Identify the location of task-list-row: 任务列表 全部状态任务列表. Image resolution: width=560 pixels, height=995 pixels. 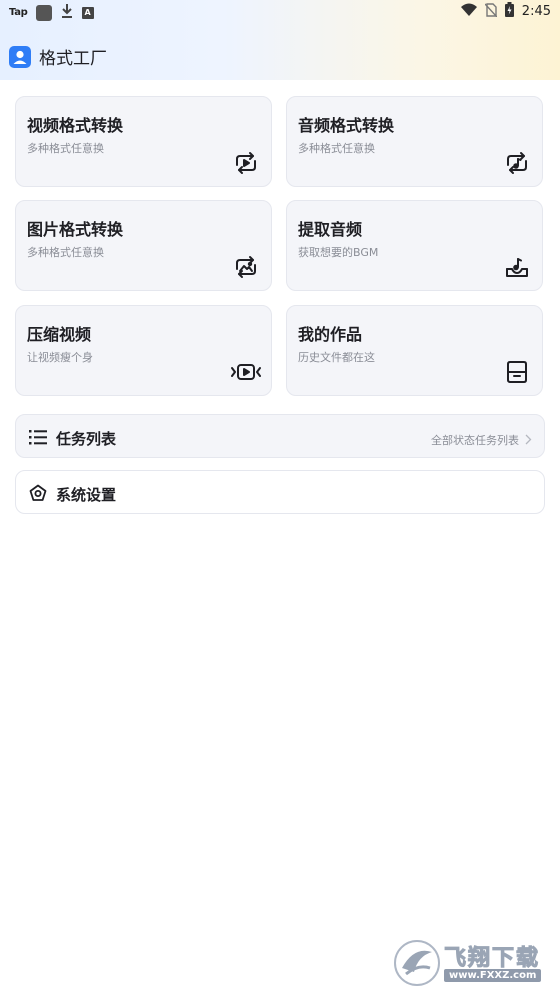
(280, 436).